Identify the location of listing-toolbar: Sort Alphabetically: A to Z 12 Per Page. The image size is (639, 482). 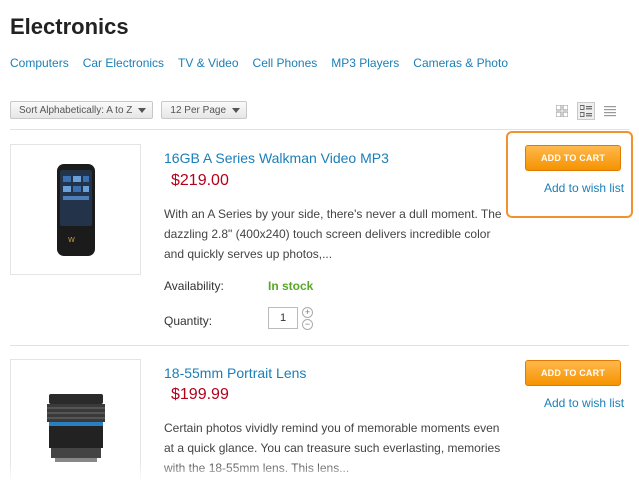
(129, 110).